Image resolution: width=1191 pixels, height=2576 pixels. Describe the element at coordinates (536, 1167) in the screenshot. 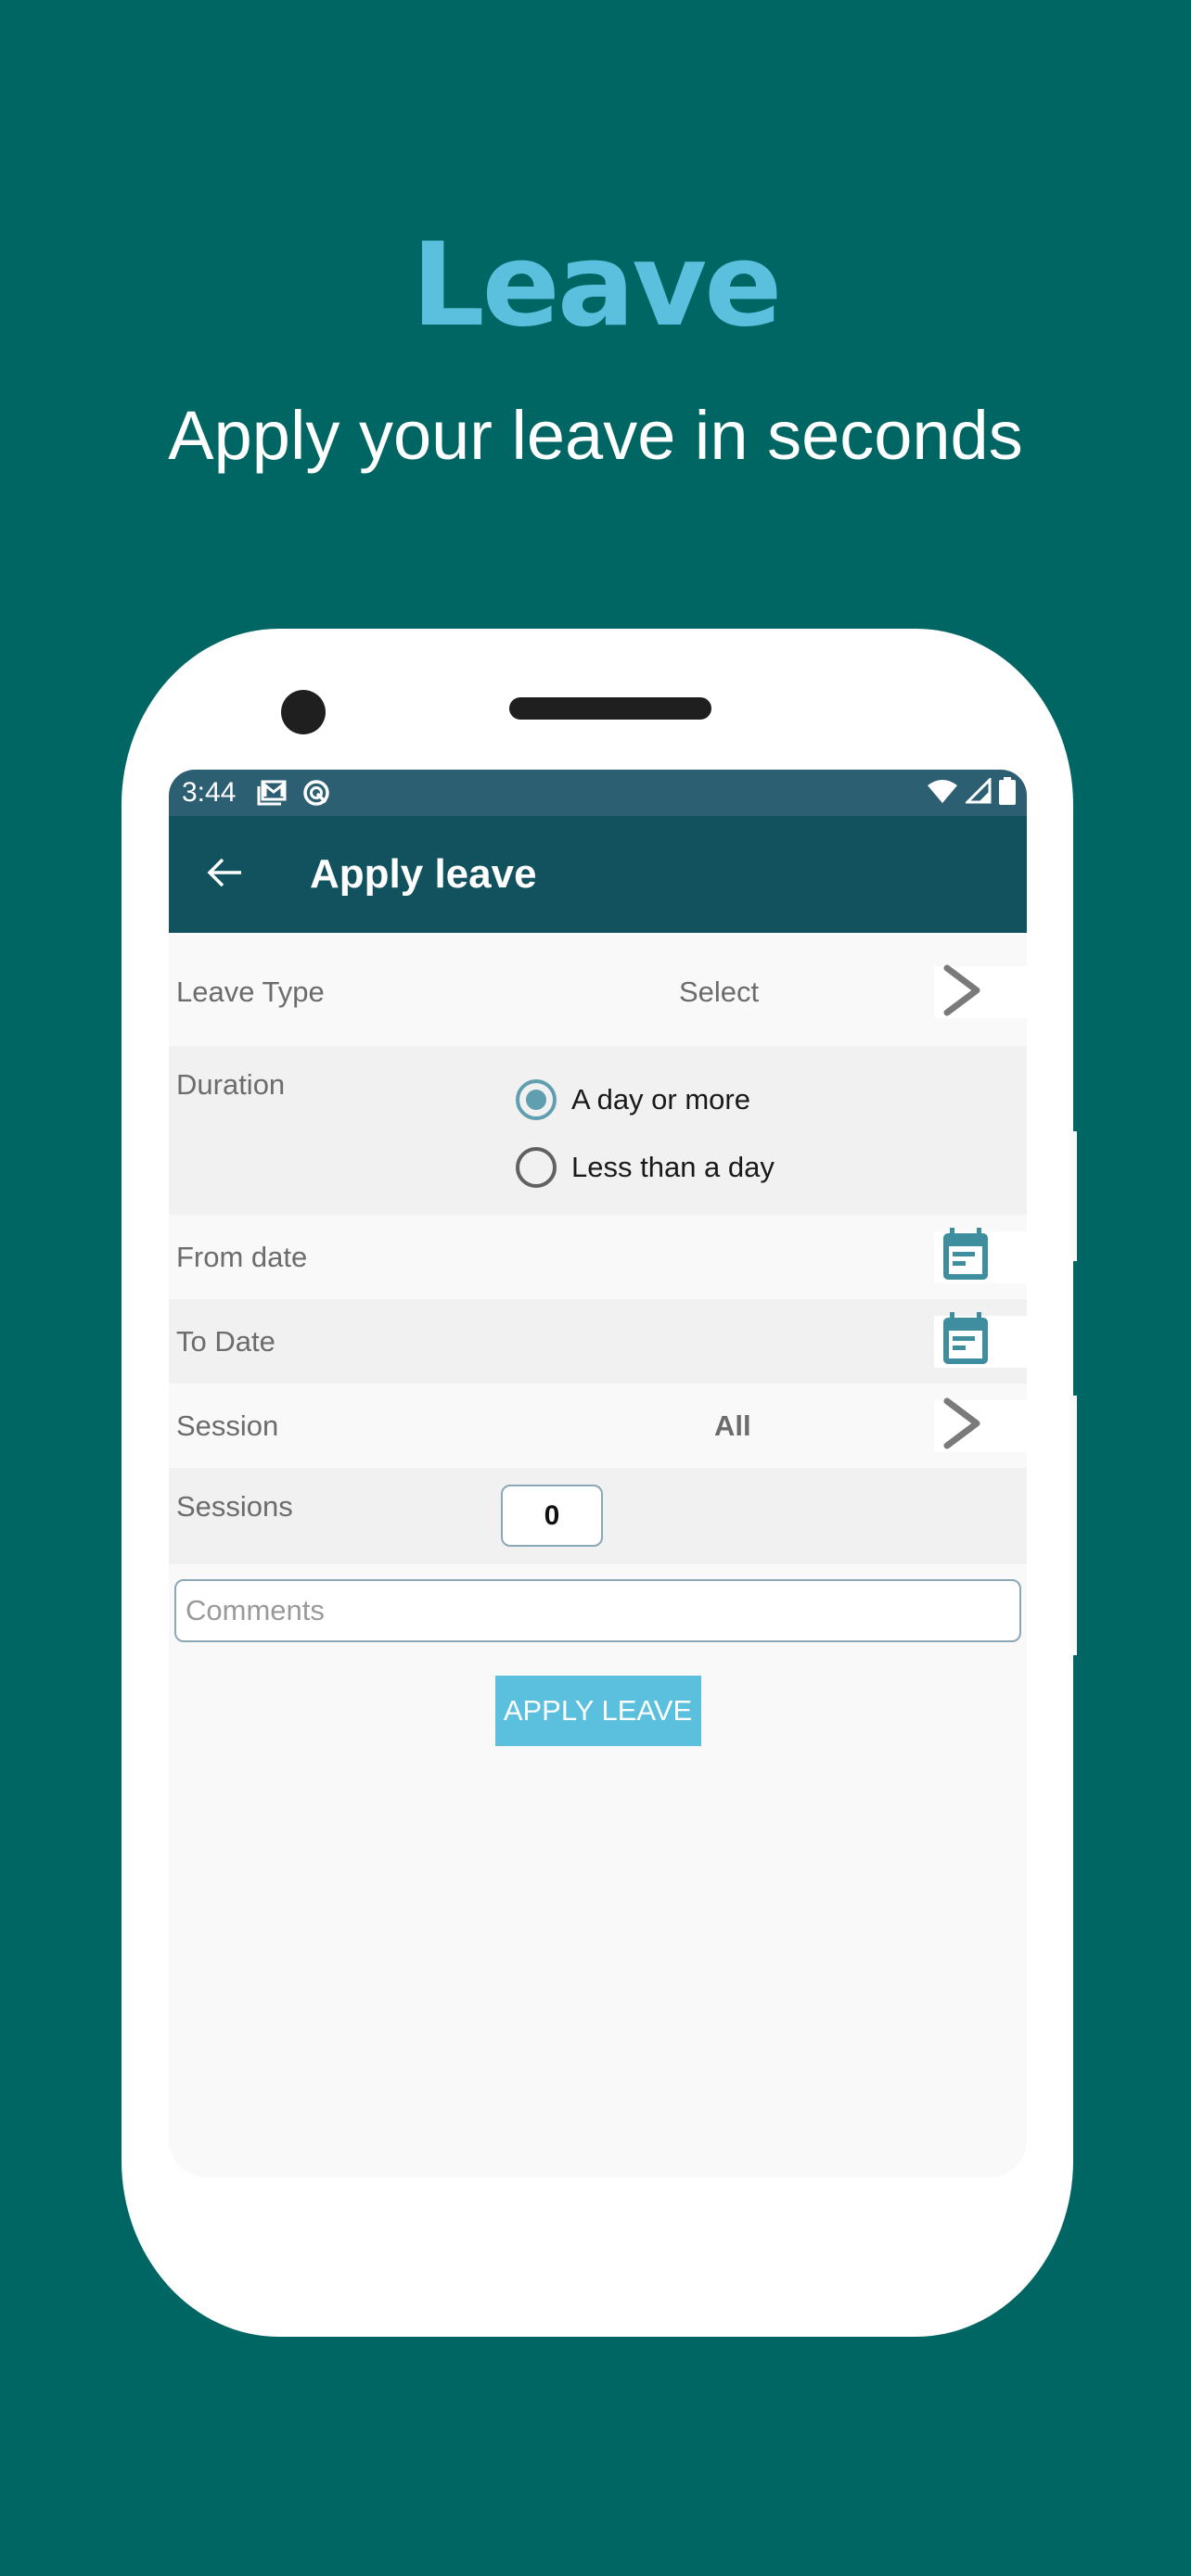

I see `radio-button-unchecked` at that location.